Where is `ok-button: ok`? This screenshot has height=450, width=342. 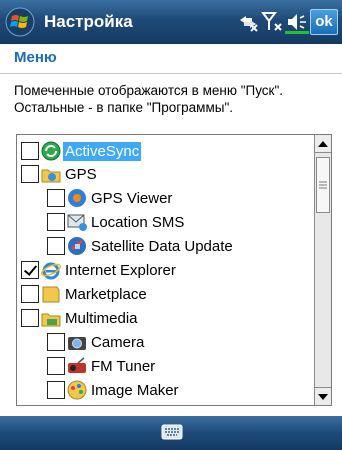
ok-button: ok is located at coordinates (324, 22).